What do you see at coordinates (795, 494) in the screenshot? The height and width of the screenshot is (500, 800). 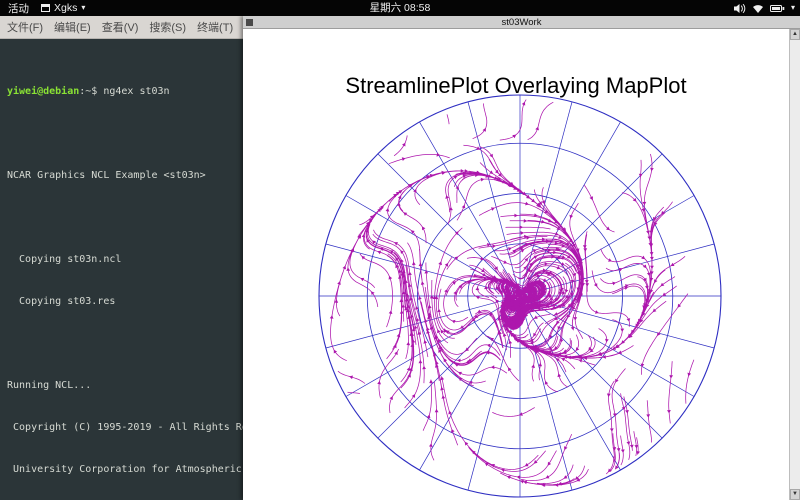 I see `scroll-down-button: ▼` at bounding box center [795, 494].